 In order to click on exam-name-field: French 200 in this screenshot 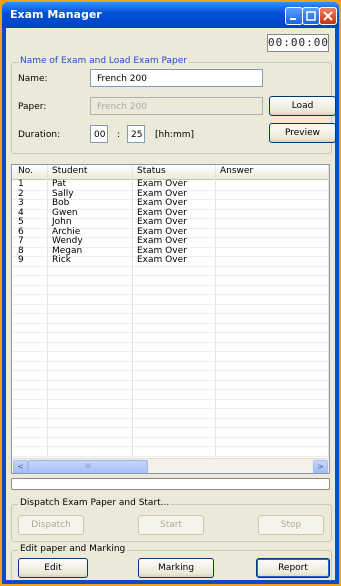, I will do `click(176, 78)`.